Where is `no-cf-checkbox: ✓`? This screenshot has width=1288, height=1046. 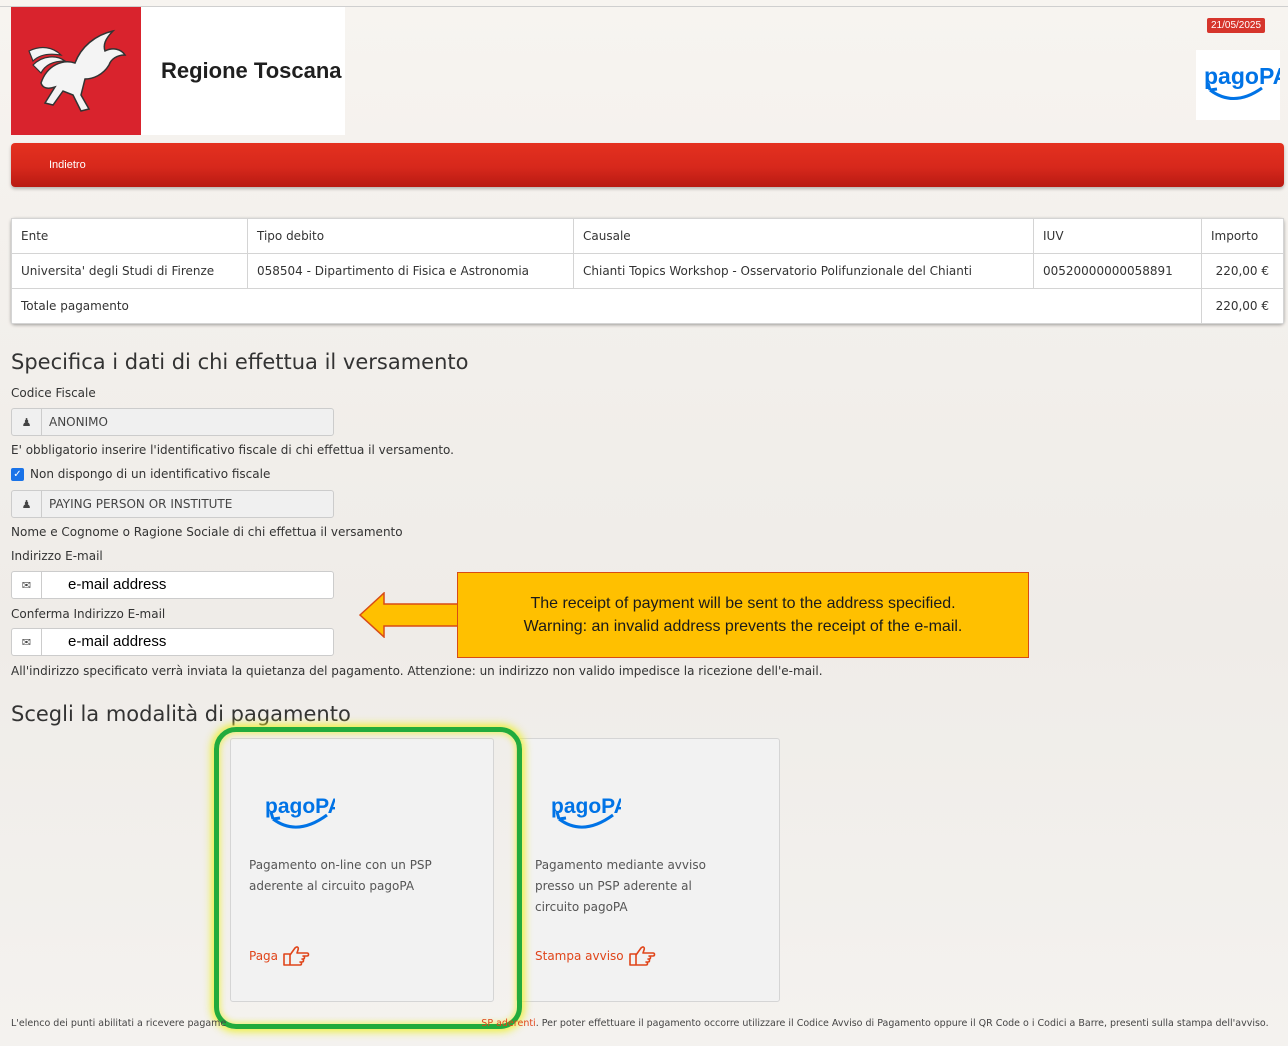
no-cf-checkbox: ✓ is located at coordinates (17, 474).